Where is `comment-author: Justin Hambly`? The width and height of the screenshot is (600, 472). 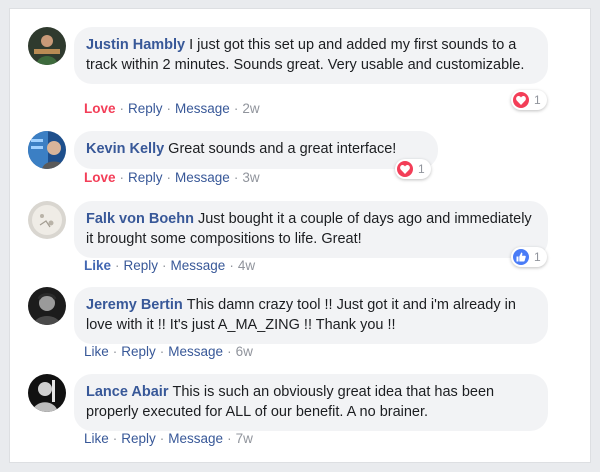 comment-author: Justin Hambly is located at coordinates (135, 45).